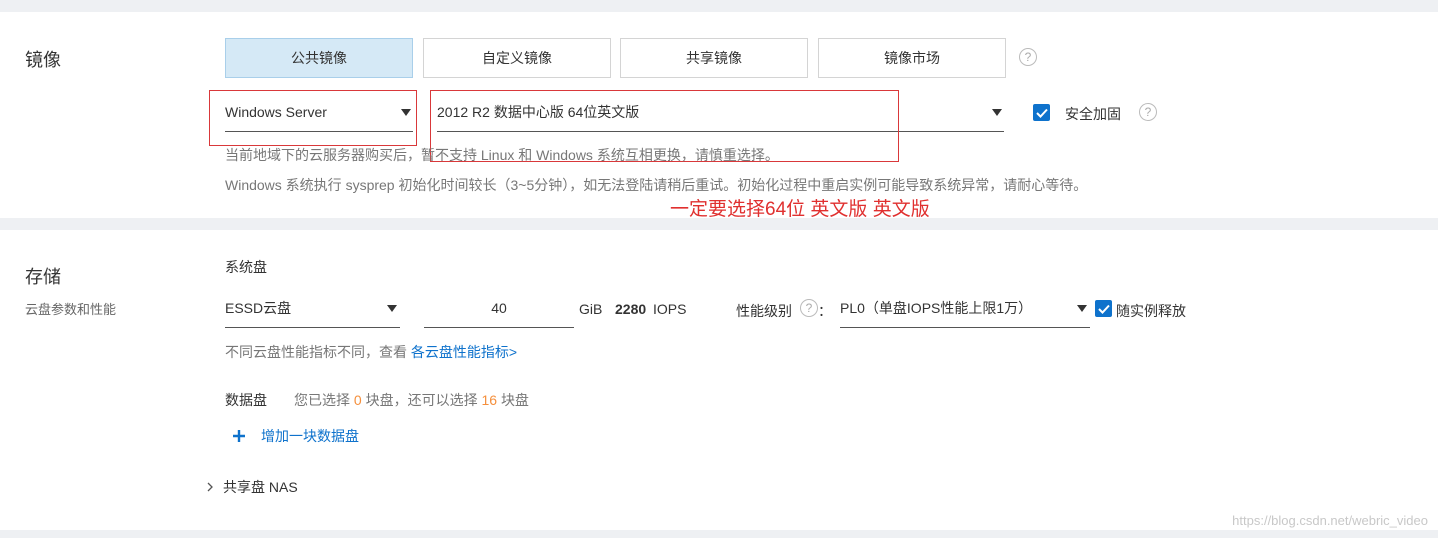 This screenshot has height=538, width=1438. What do you see at coordinates (489, 400) in the screenshot?
I see `data-disk-remaining-count: 16` at bounding box center [489, 400].